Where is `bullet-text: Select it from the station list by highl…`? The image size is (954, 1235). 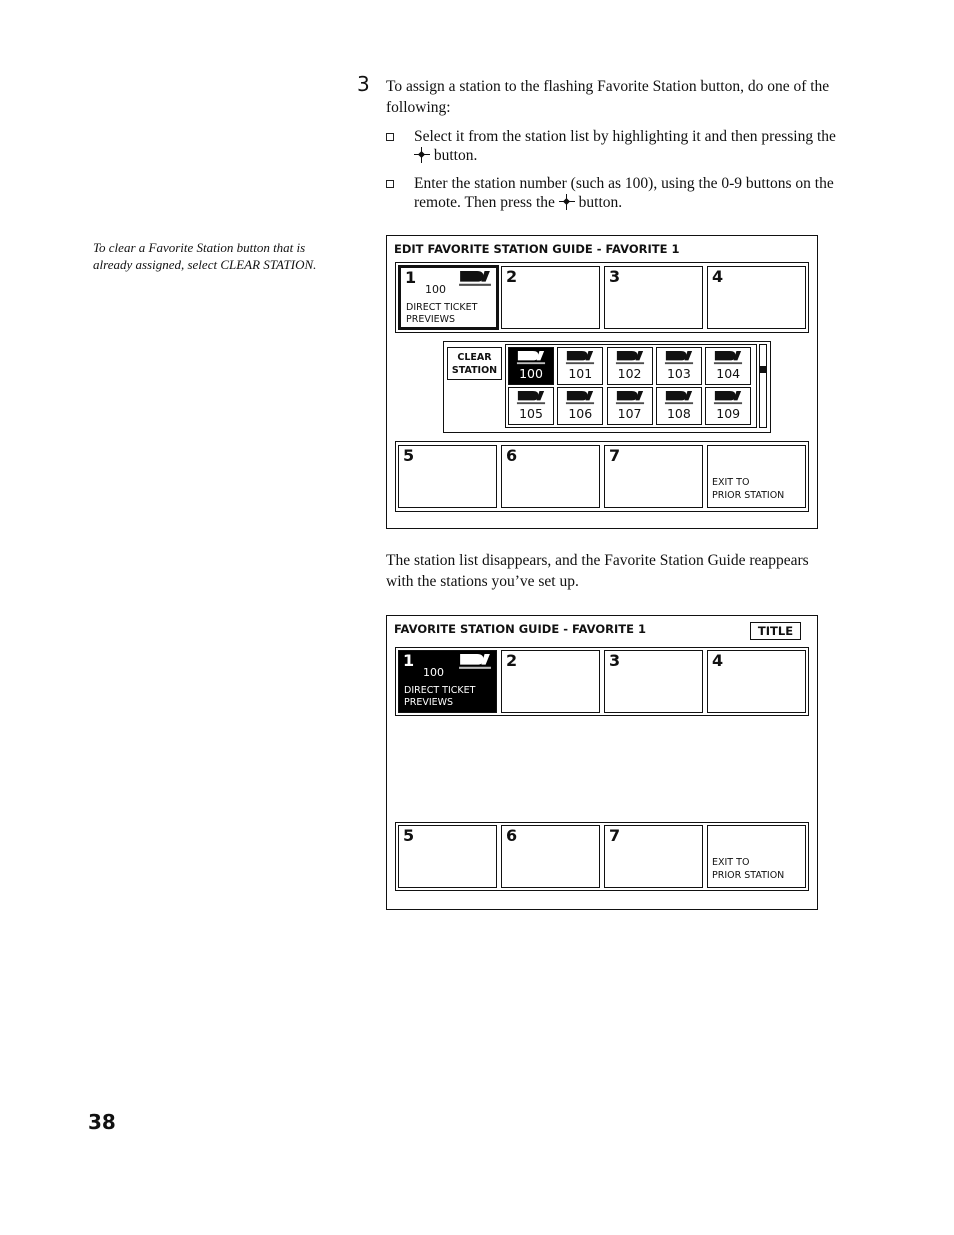 bullet-text: Select it from the station list by highl… is located at coordinates (625, 136).